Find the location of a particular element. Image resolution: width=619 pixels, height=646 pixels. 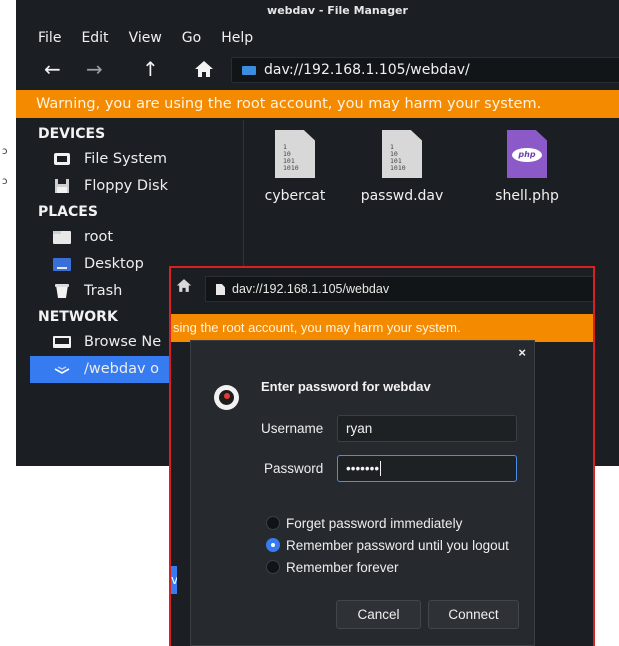

drive-icon is located at coordinates (62, 159).